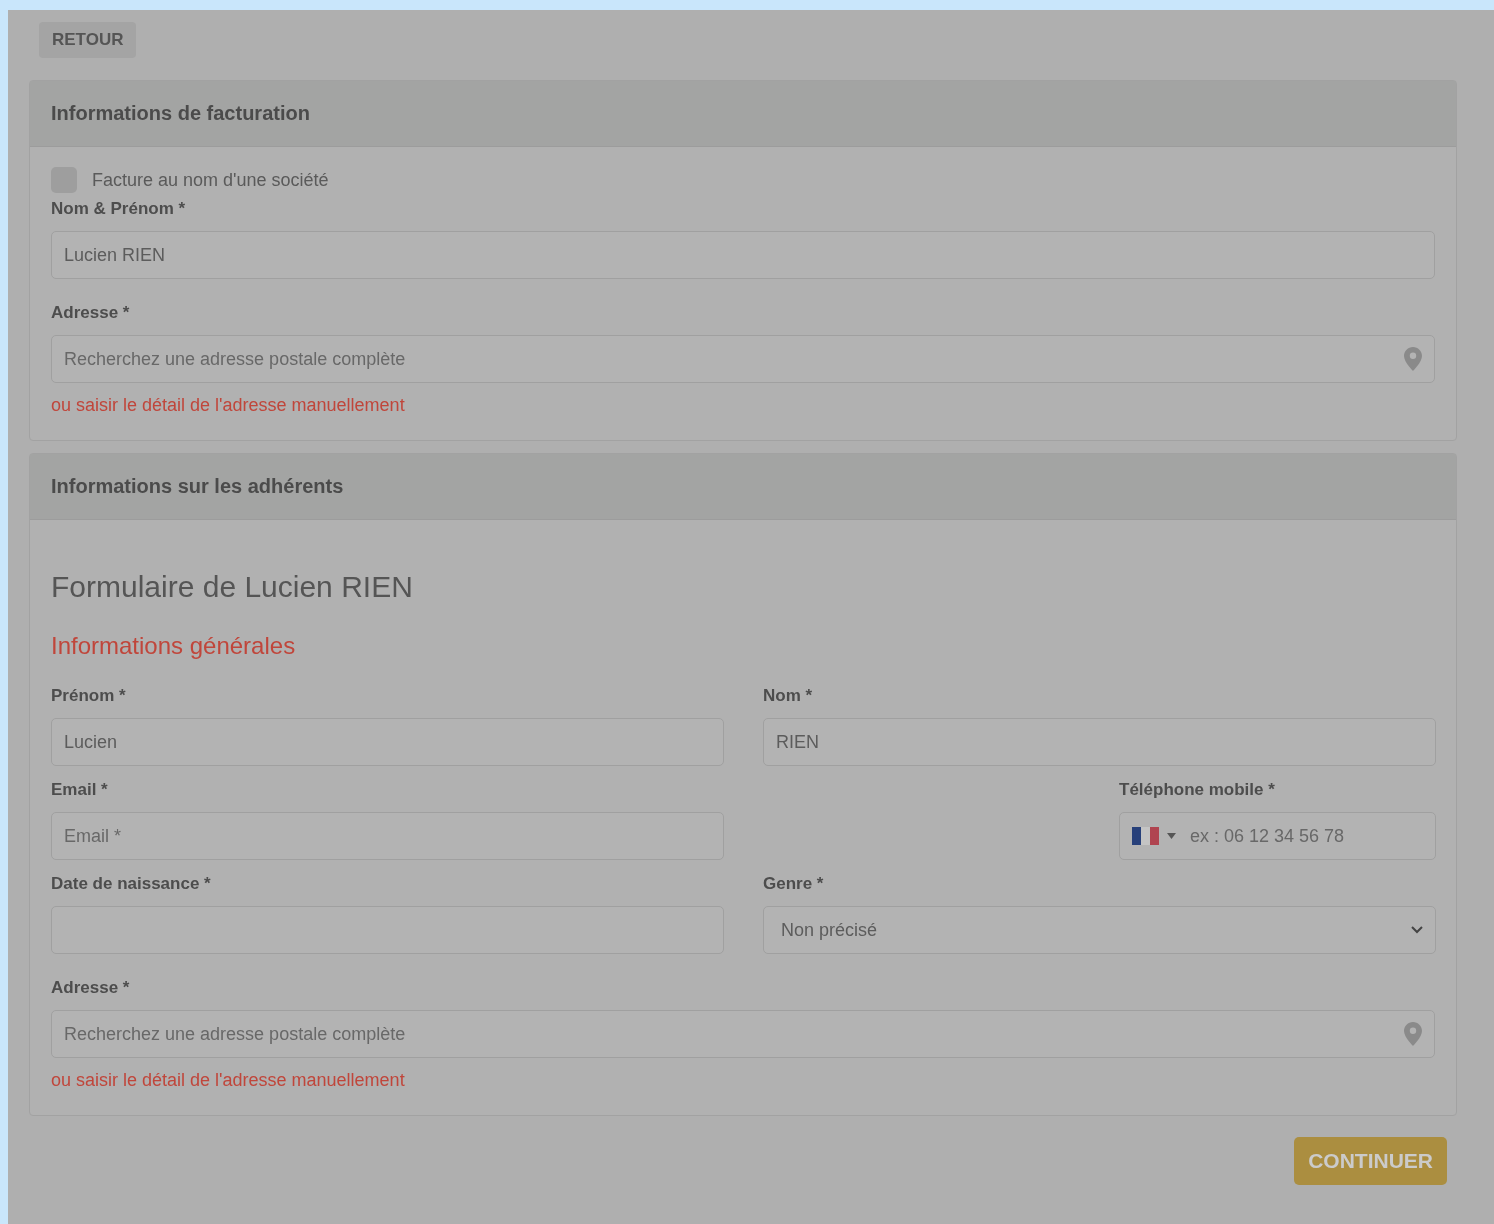 The width and height of the screenshot is (1494, 1224). What do you see at coordinates (119, 209) in the screenshot?
I see `field-label: Nom & Prénom *` at bounding box center [119, 209].